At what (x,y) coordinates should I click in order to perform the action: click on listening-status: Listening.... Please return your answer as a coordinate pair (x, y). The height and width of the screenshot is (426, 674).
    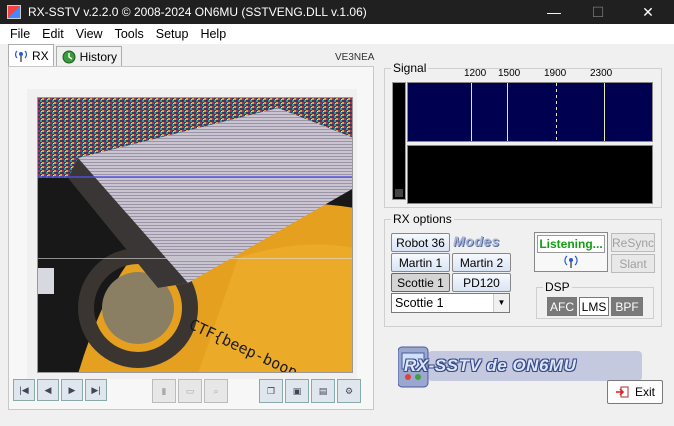
    Looking at the image, I should click on (571, 252).